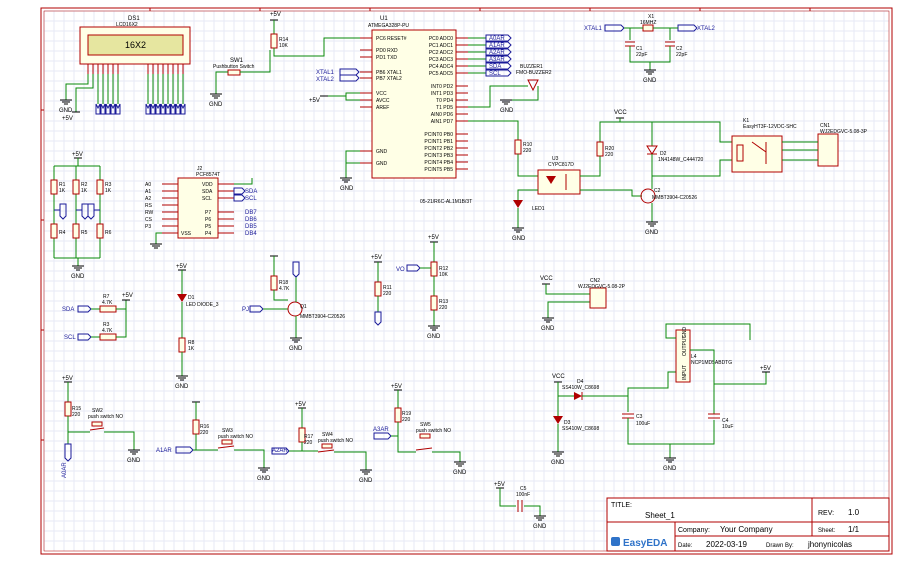 The image size is (899, 569). What do you see at coordinates (609, 155) in the screenshot?
I see `r20-value: 220` at bounding box center [609, 155].